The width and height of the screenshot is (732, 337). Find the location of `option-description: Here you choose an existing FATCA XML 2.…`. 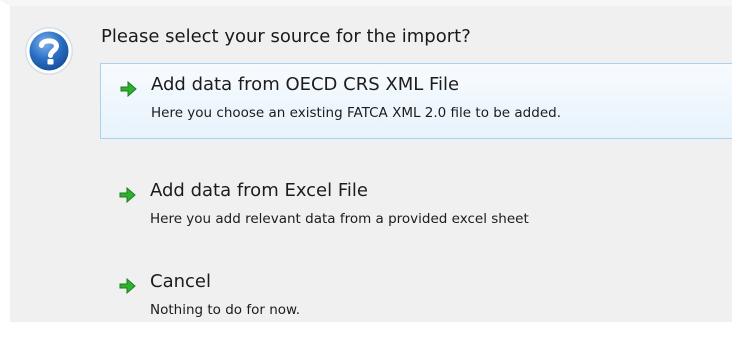

option-description: Here you choose an existing FATCA XML 2.… is located at coordinates (356, 113).